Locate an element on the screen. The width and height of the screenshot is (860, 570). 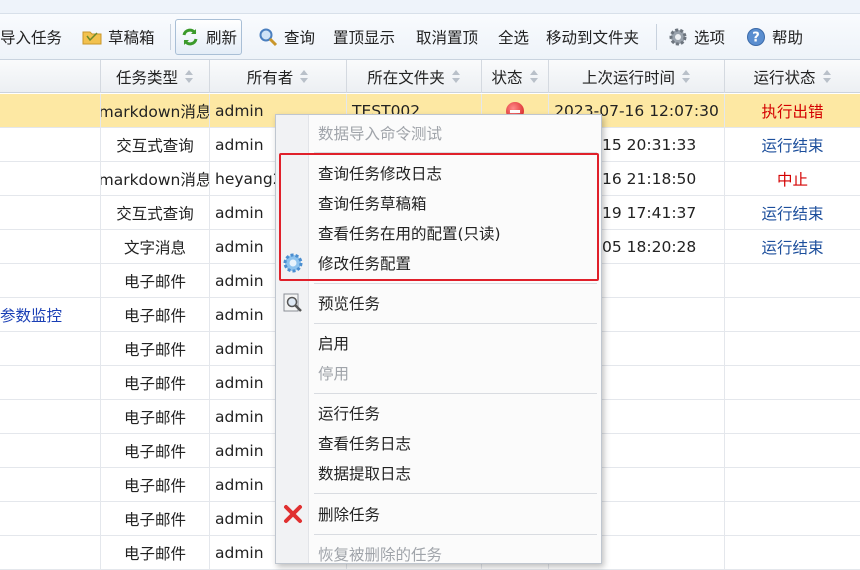
drafts-label: 草稿箱 is located at coordinates (131, 38).